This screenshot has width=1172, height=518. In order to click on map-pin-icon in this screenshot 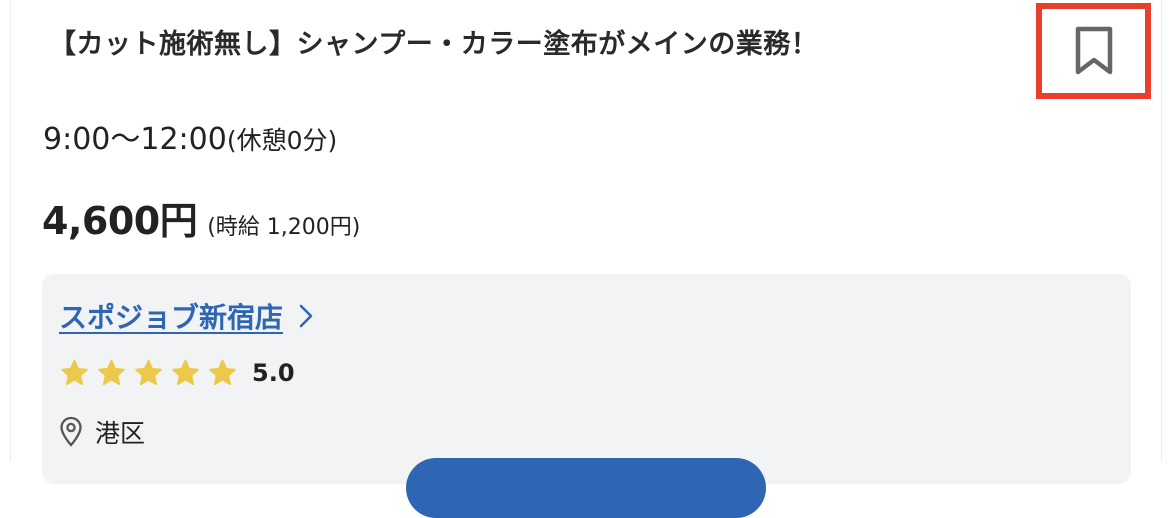, I will do `click(71, 431)`.